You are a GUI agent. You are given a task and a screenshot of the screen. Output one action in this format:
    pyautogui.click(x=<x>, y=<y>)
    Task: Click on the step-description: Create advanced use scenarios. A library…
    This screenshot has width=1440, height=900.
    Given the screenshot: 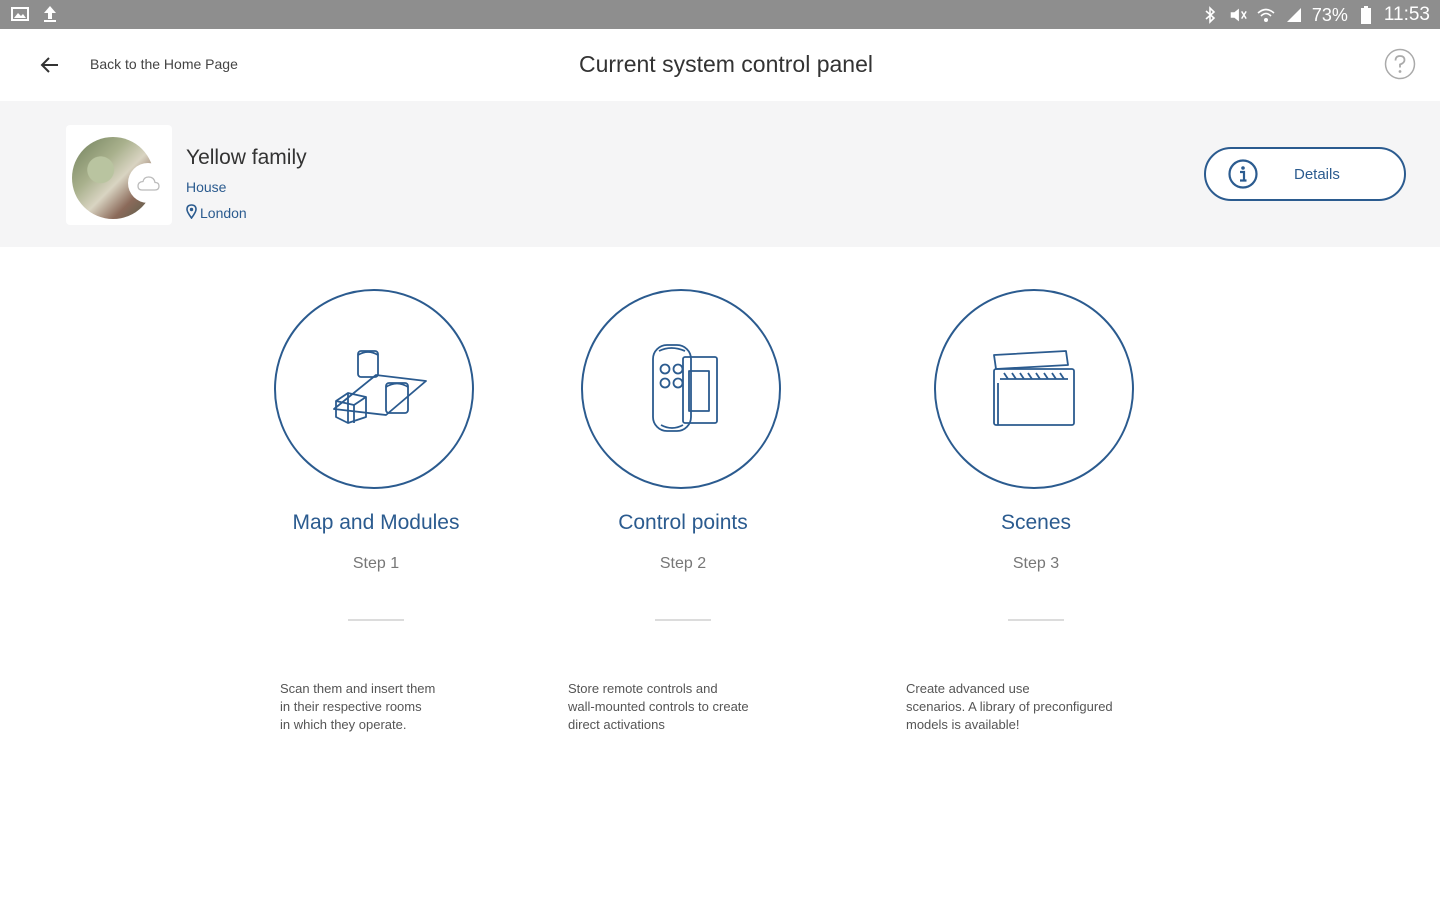 What is the action you would take?
    pyautogui.click(x=1009, y=706)
    